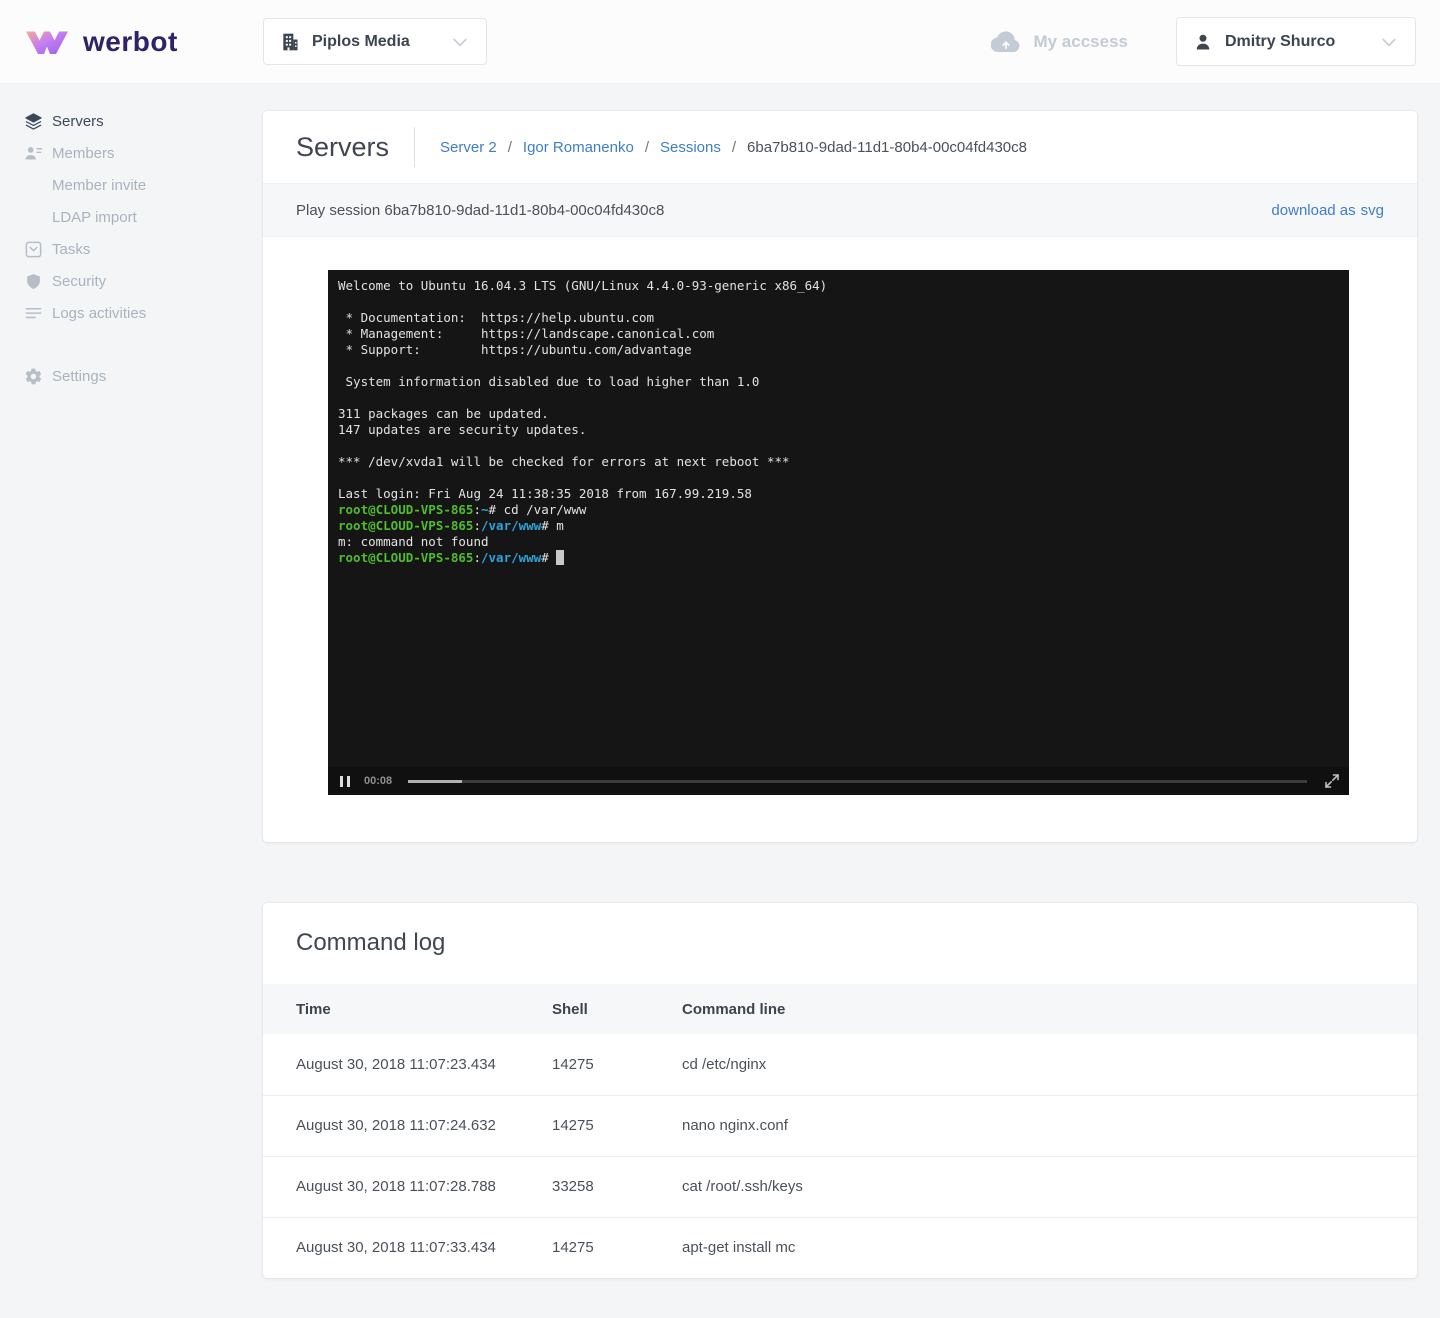 The height and width of the screenshot is (1318, 1440). I want to click on player-progress-bar, so click(857, 781).